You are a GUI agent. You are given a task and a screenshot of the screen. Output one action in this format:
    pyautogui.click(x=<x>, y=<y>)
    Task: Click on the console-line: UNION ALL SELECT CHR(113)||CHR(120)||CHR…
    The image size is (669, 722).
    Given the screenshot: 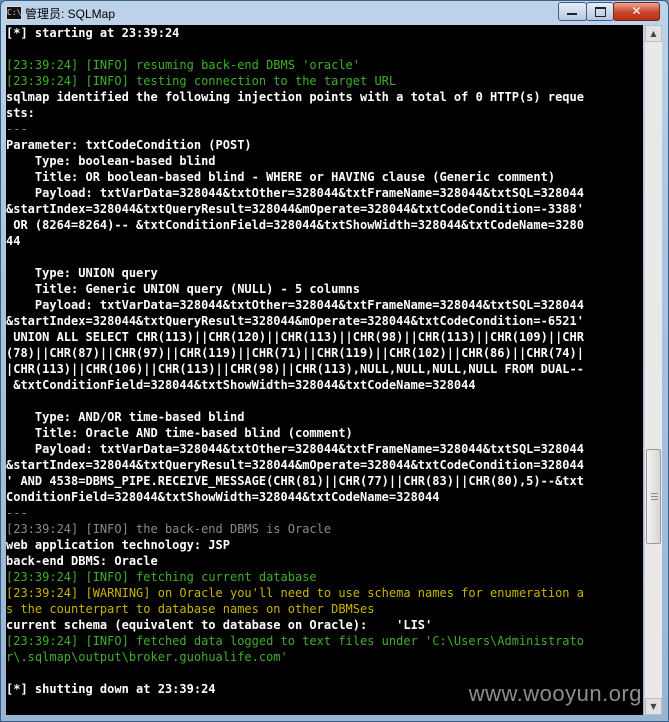 What is the action you would take?
    pyautogui.click(x=295, y=337)
    